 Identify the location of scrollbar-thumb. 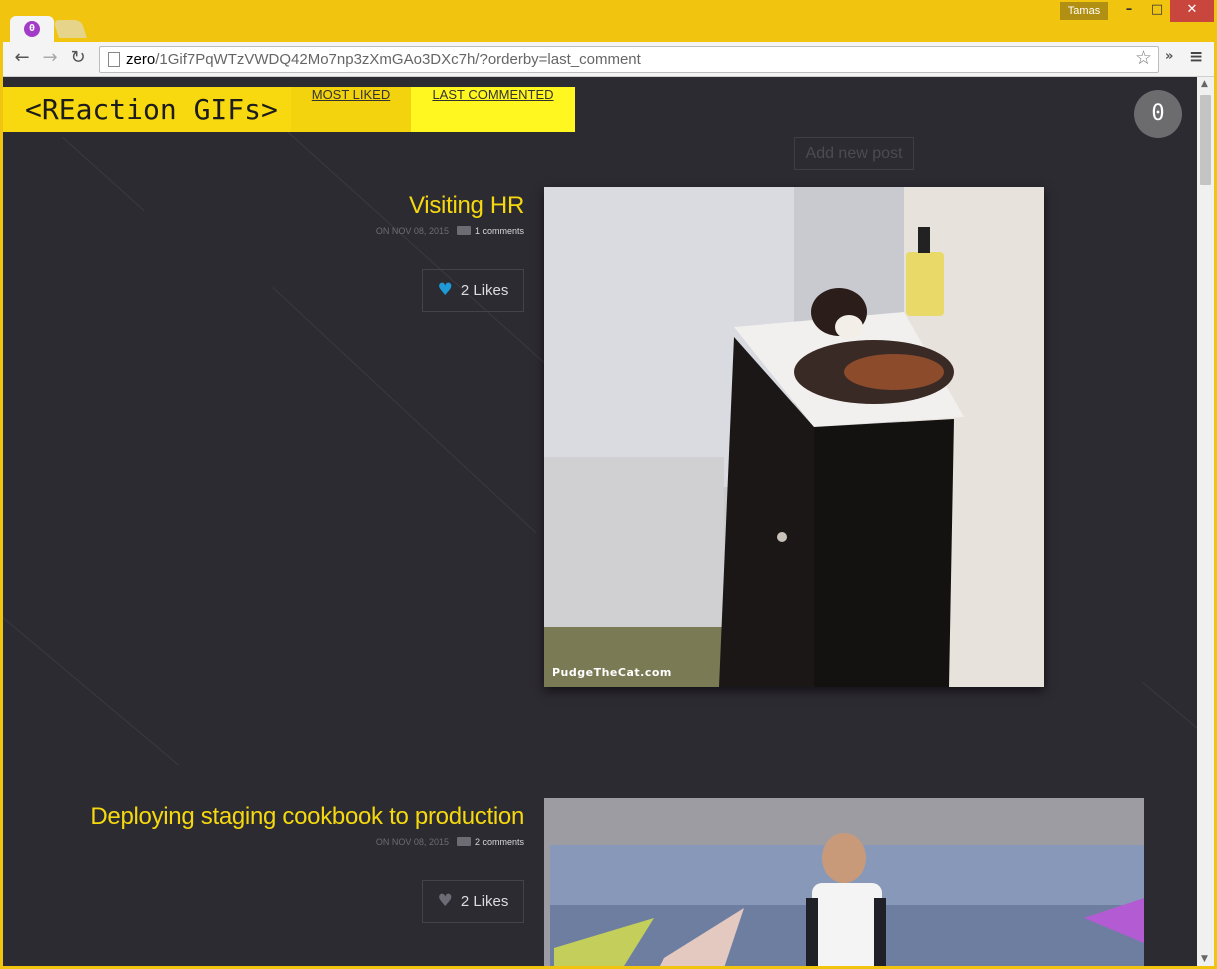
(1205, 140).